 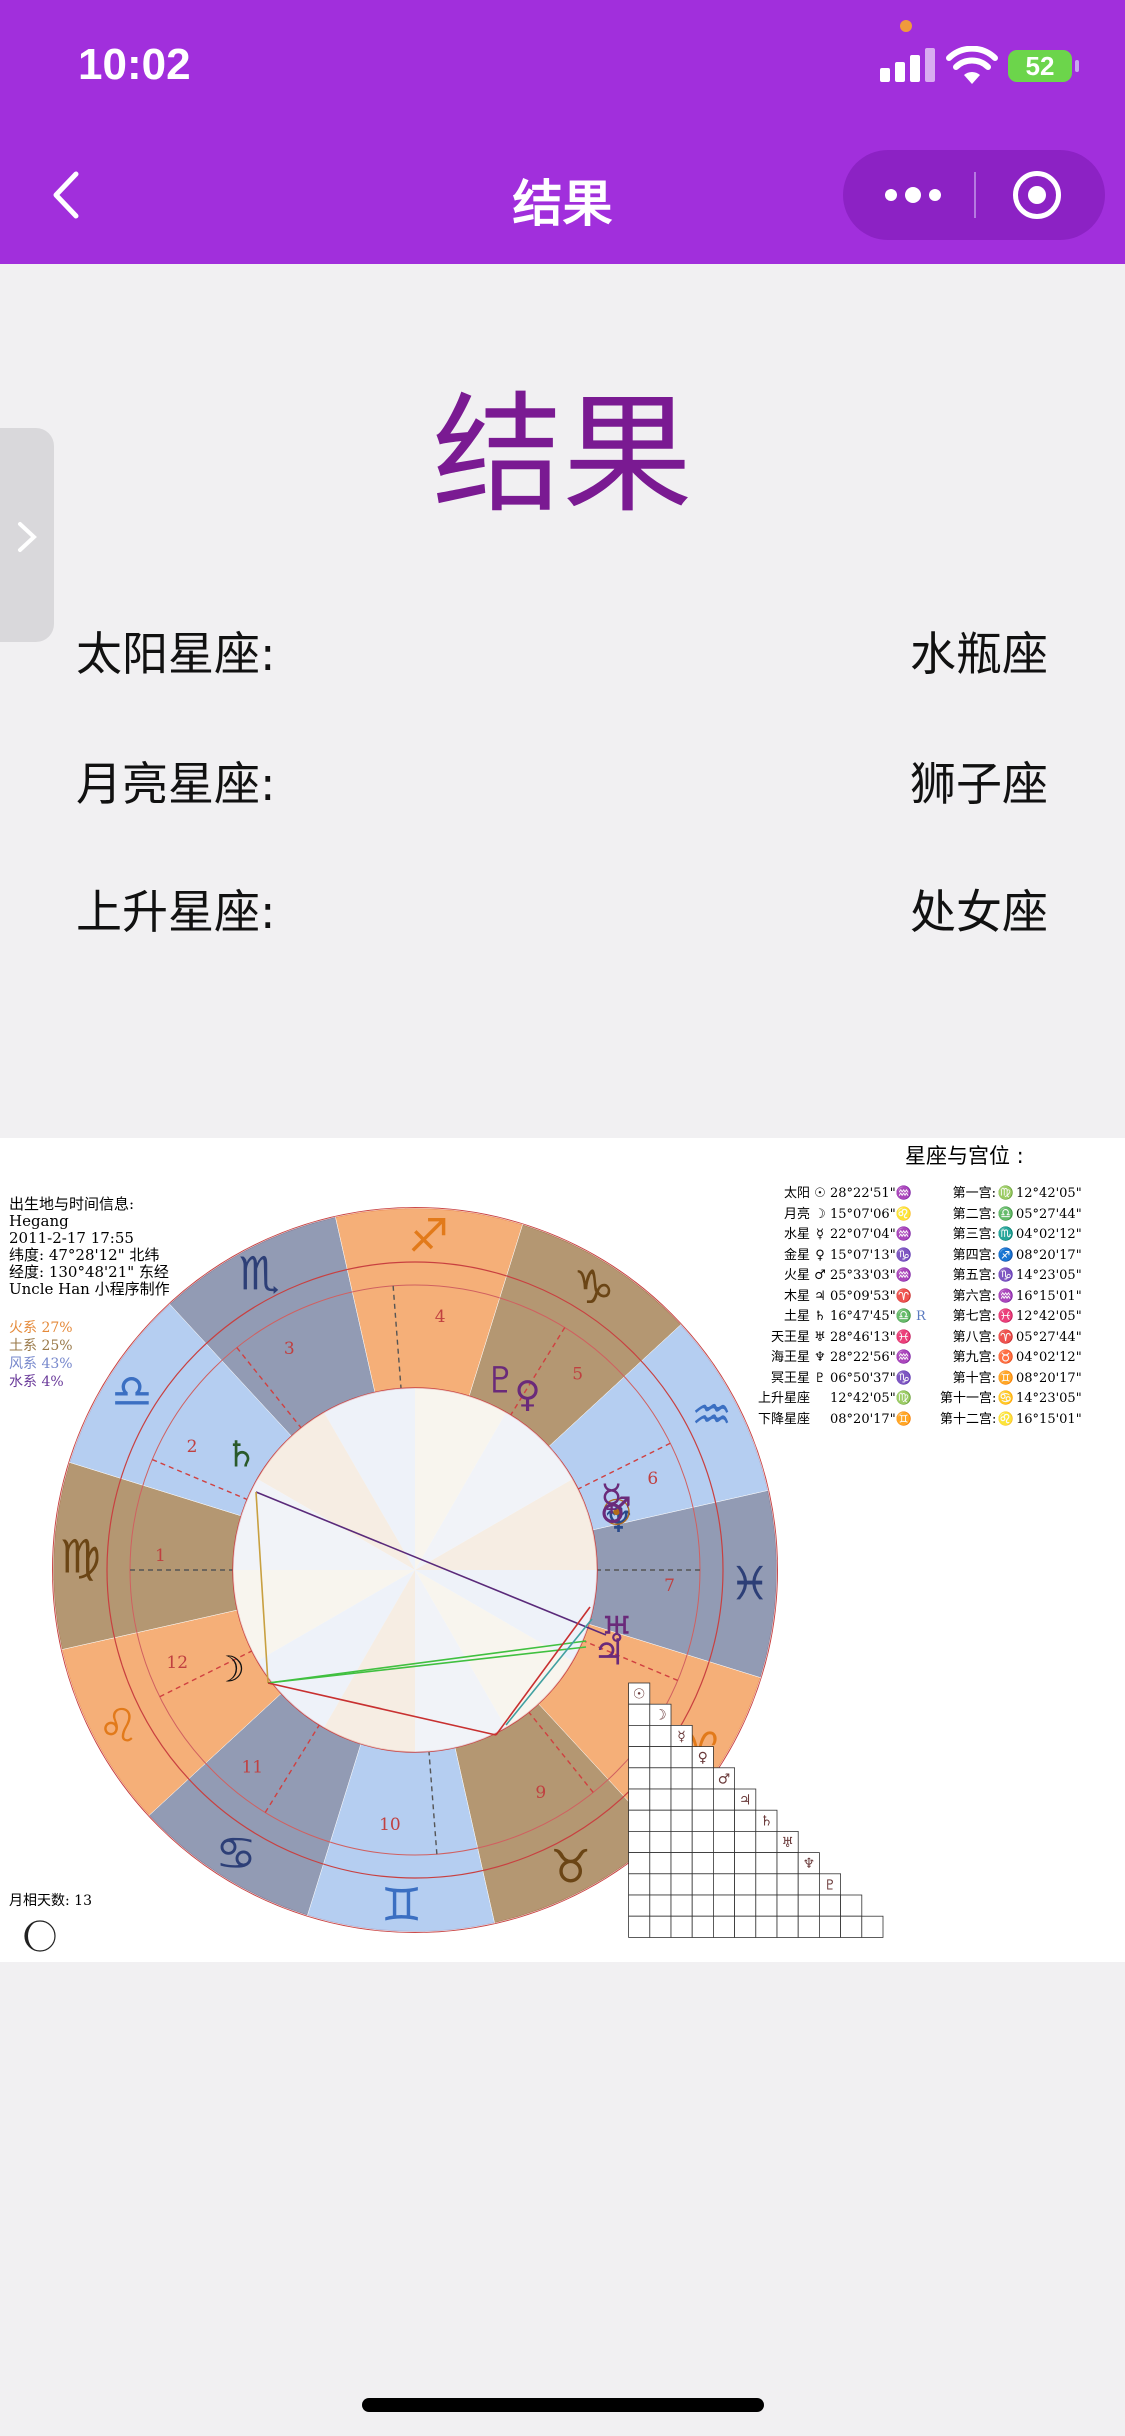 I want to click on aspect-grid-glyph: ♅, so click(x=787, y=1843).